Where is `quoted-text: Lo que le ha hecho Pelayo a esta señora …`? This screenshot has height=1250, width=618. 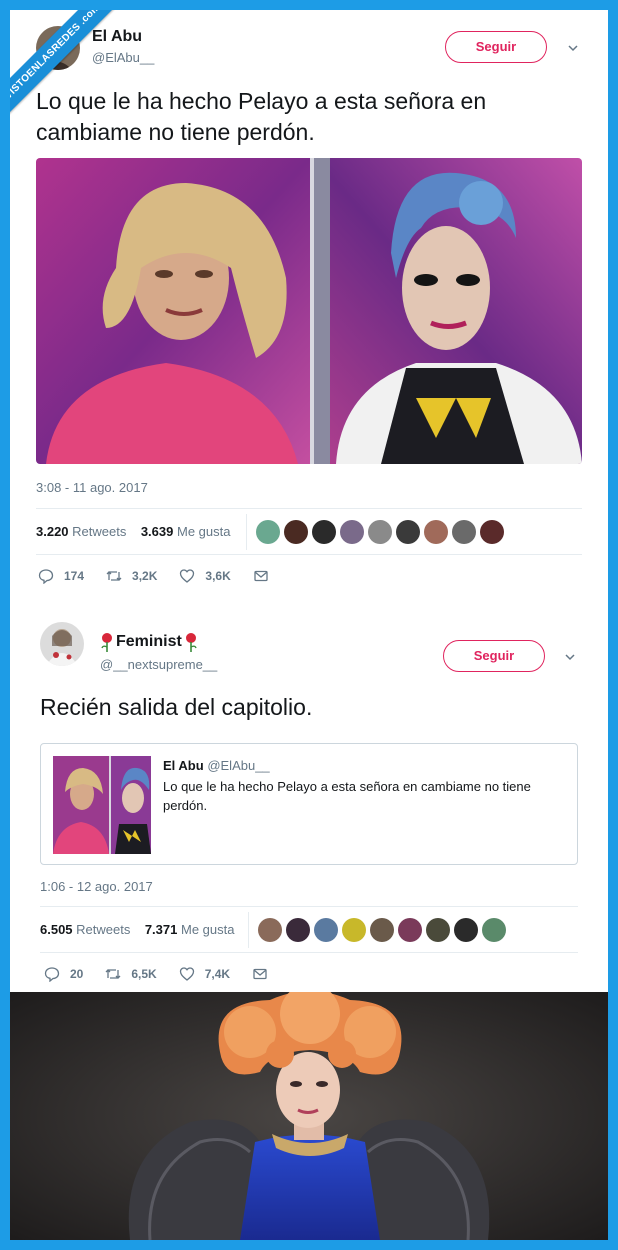
quoted-text: Lo que le ha hecho Pelayo a esta señora … is located at coordinates (347, 796).